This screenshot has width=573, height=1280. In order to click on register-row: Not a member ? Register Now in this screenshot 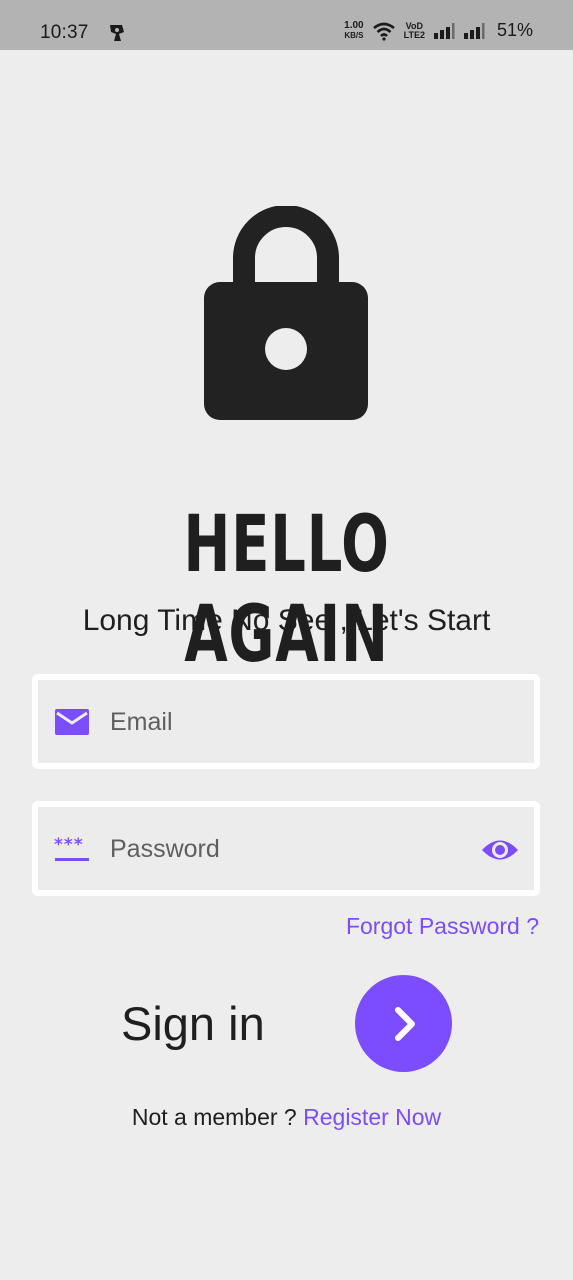, I will do `click(286, 1117)`.